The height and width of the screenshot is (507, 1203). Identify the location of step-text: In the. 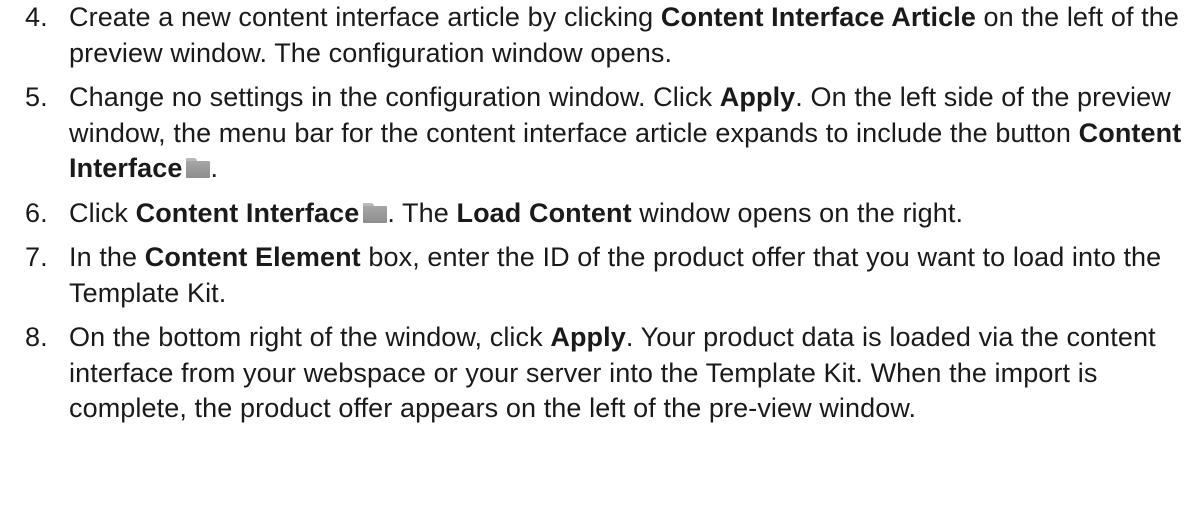
(107, 257).